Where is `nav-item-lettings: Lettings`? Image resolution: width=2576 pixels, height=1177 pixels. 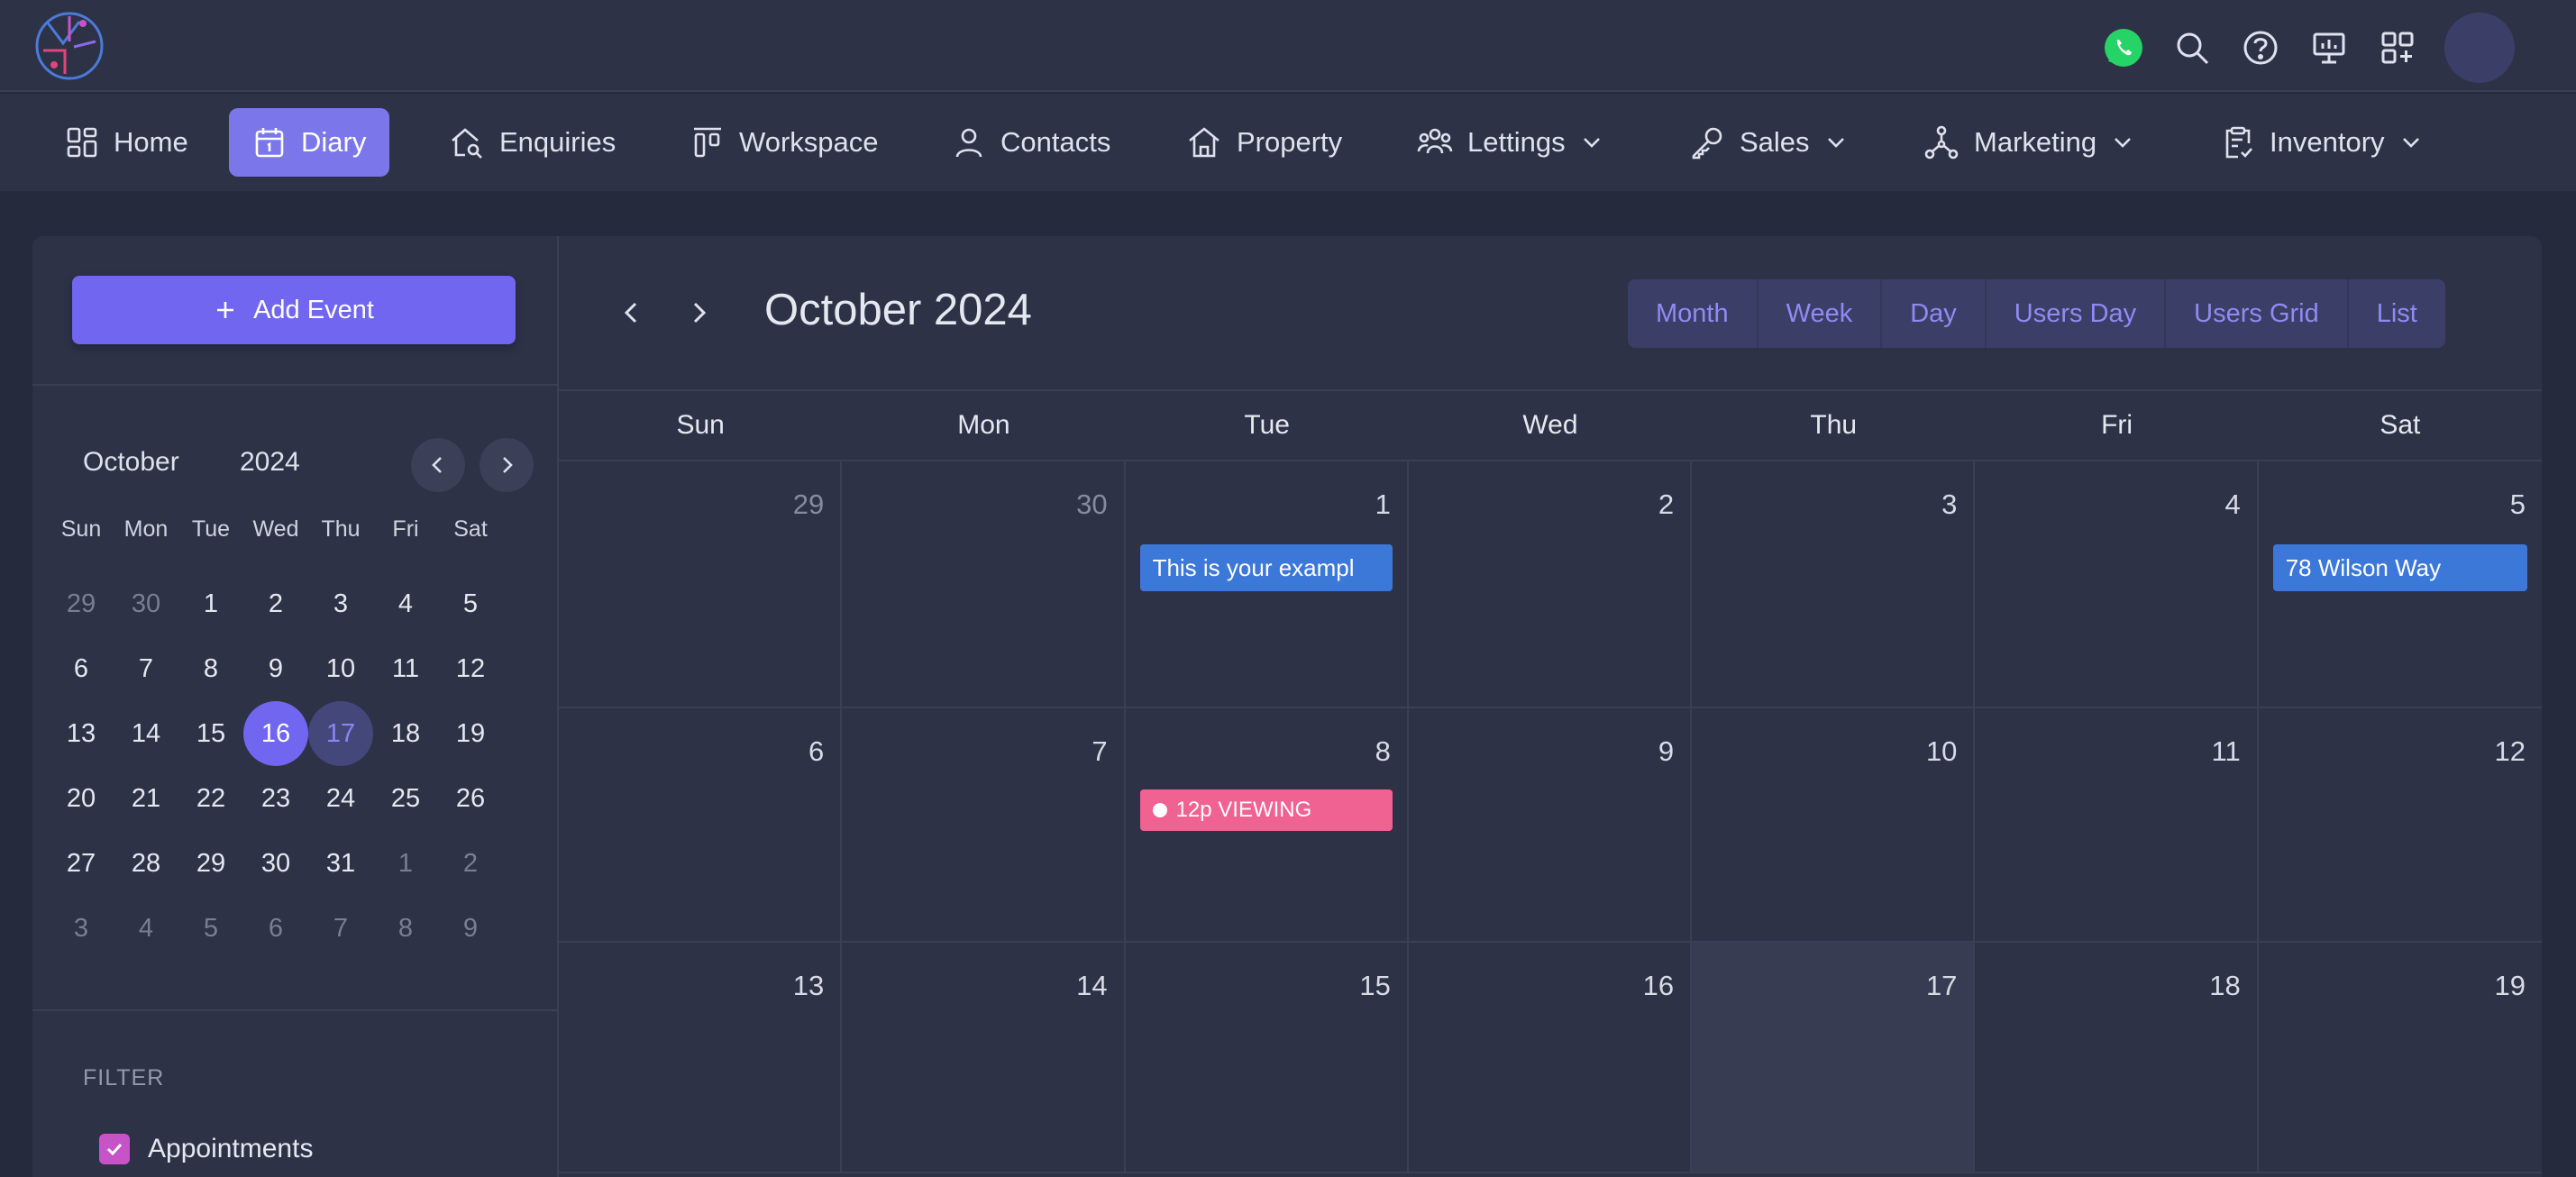
nav-item-lettings: Lettings is located at coordinates (1510, 142).